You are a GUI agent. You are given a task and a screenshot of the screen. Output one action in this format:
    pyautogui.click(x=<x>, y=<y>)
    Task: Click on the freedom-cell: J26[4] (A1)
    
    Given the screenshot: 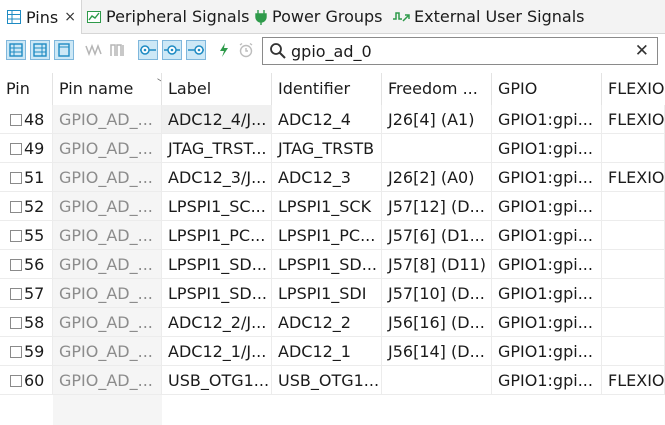 What is the action you would take?
    pyautogui.click(x=437, y=119)
    